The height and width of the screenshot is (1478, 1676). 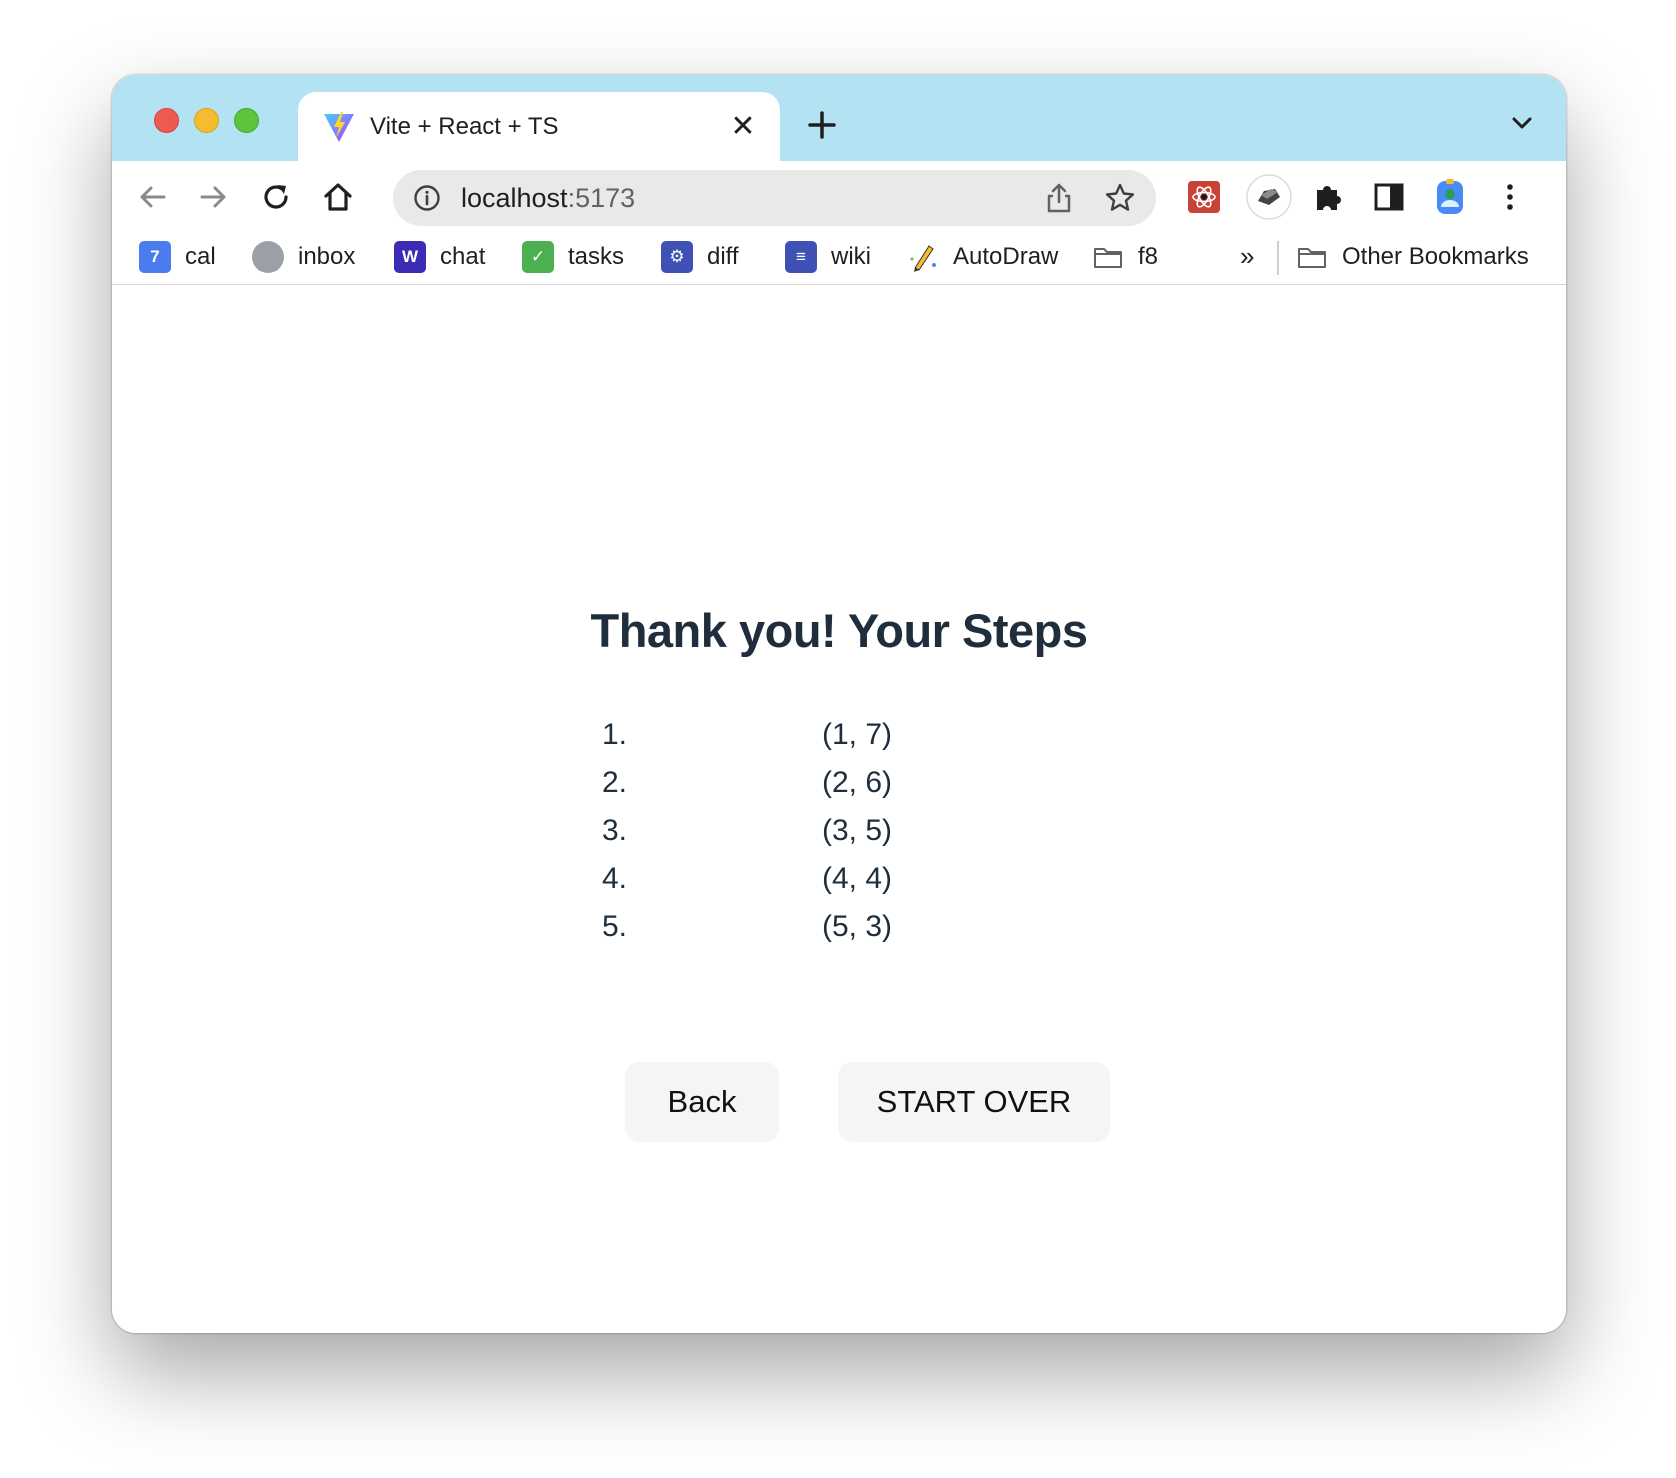 I want to click on bookmark-label: Other Bookmarks, so click(x=1435, y=256).